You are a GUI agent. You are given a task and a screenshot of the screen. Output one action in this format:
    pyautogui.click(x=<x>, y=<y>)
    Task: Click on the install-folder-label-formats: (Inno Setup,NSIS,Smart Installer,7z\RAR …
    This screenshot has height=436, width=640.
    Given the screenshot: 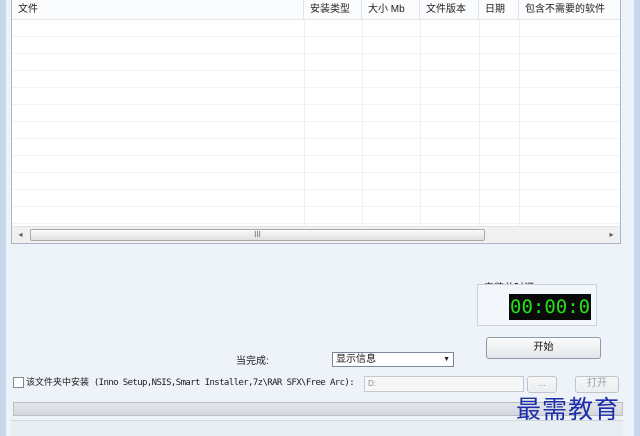 What is the action you would take?
    pyautogui.click(x=222, y=383)
    